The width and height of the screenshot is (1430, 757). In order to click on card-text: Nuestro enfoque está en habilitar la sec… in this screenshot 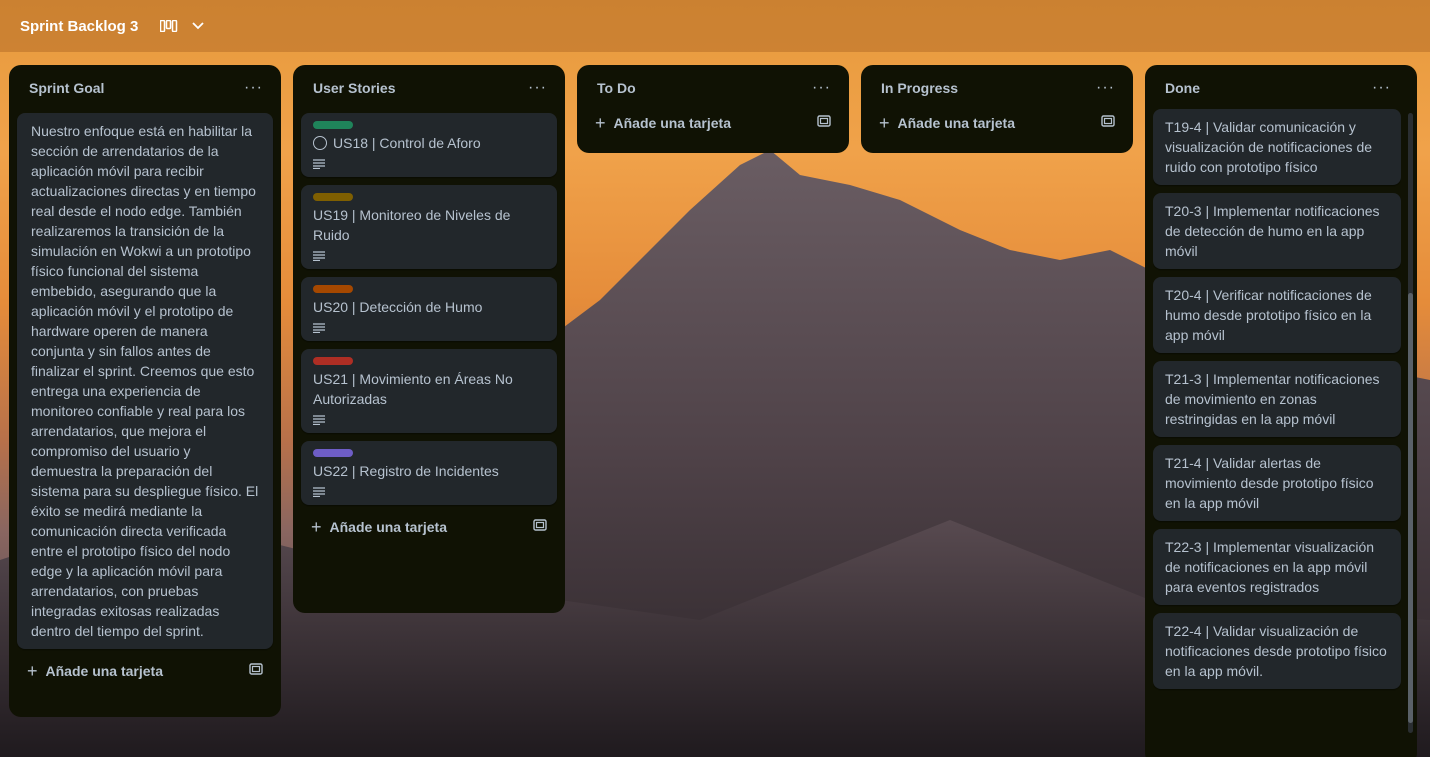, I will do `click(145, 381)`.